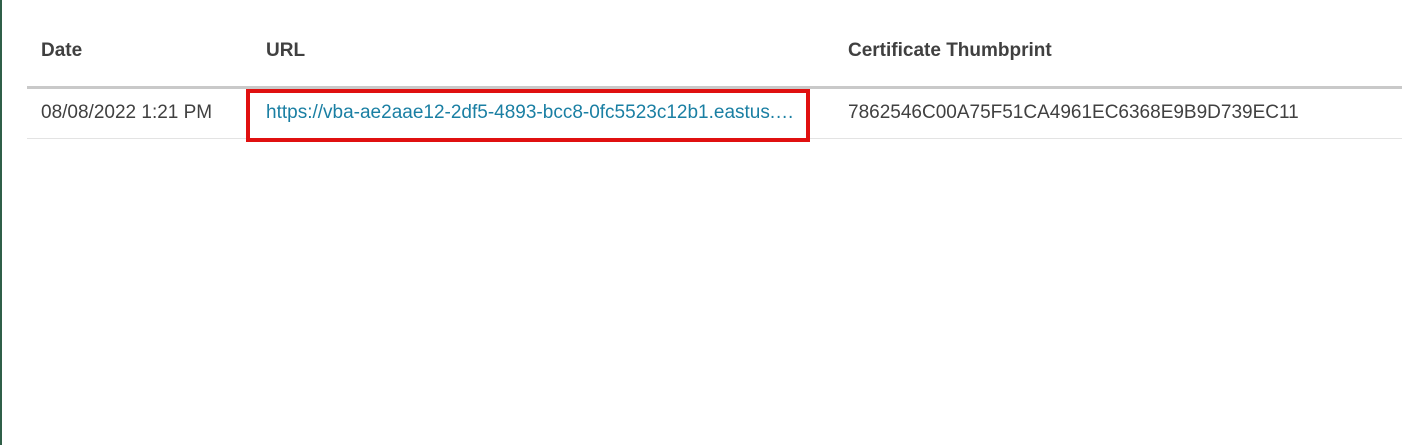 This screenshot has height=445, width=1402. What do you see at coordinates (536, 51) in the screenshot?
I see `column-header-url: URL` at bounding box center [536, 51].